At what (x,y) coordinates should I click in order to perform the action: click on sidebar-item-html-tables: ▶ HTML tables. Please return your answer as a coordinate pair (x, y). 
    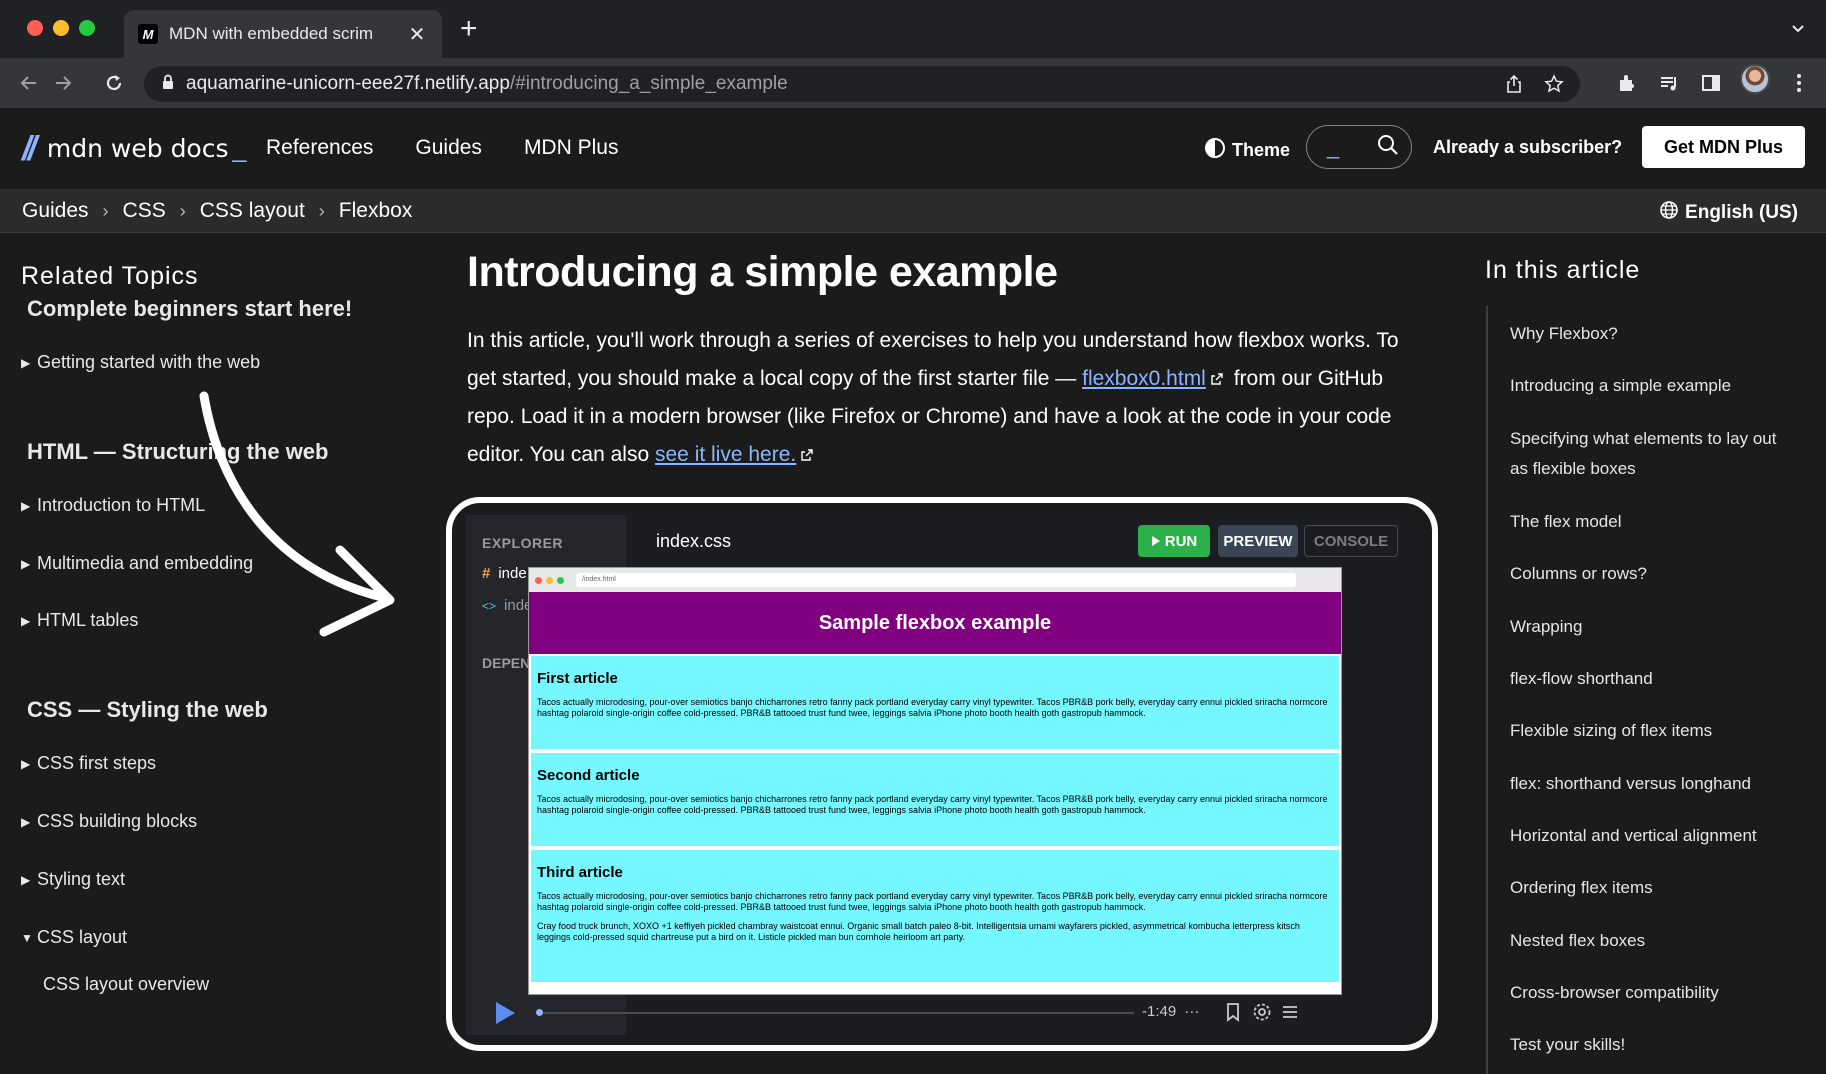
    Looking at the image, I should click on (79, 620).